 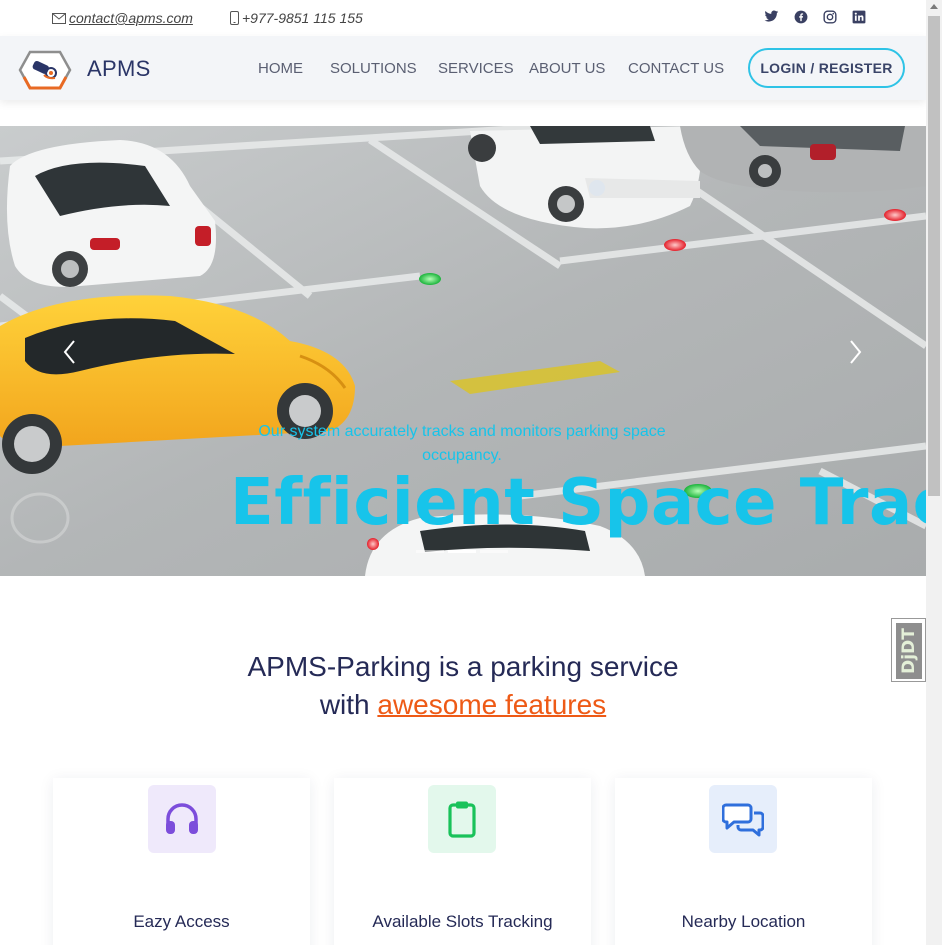 I want to click on phone-text: +977-9851 115 155, so click(x=302, y=18).